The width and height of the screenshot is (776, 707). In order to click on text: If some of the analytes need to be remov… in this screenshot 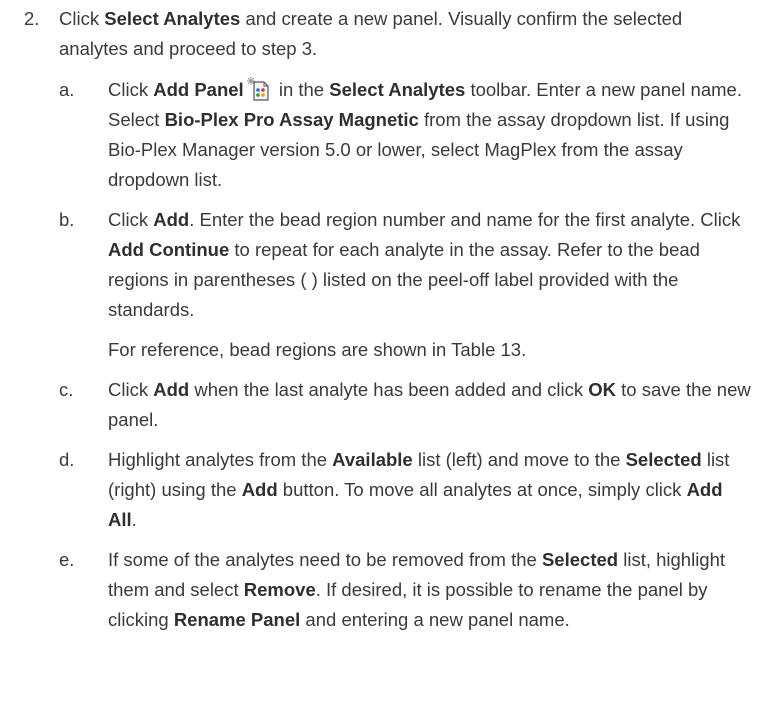, I will do `click(325, 559)`.